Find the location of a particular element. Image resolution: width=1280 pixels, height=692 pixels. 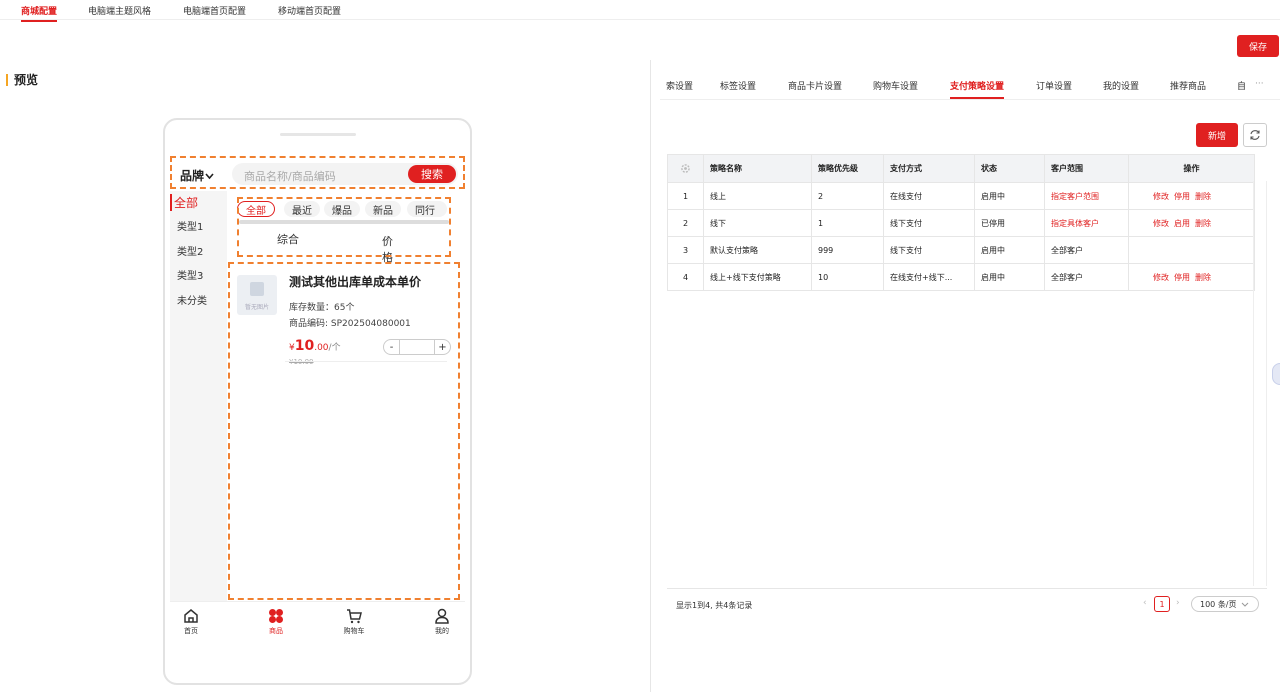

cell-priority: 1 is located at coordinates (847, 223).